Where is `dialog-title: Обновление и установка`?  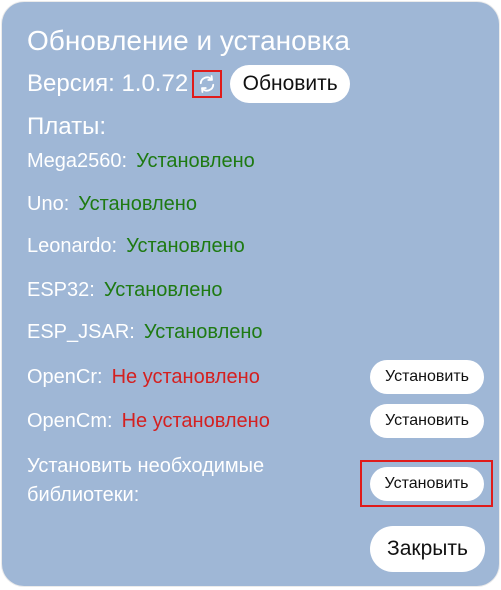 dialog-title: Обновление и установка is located at coordinates (188, 40).